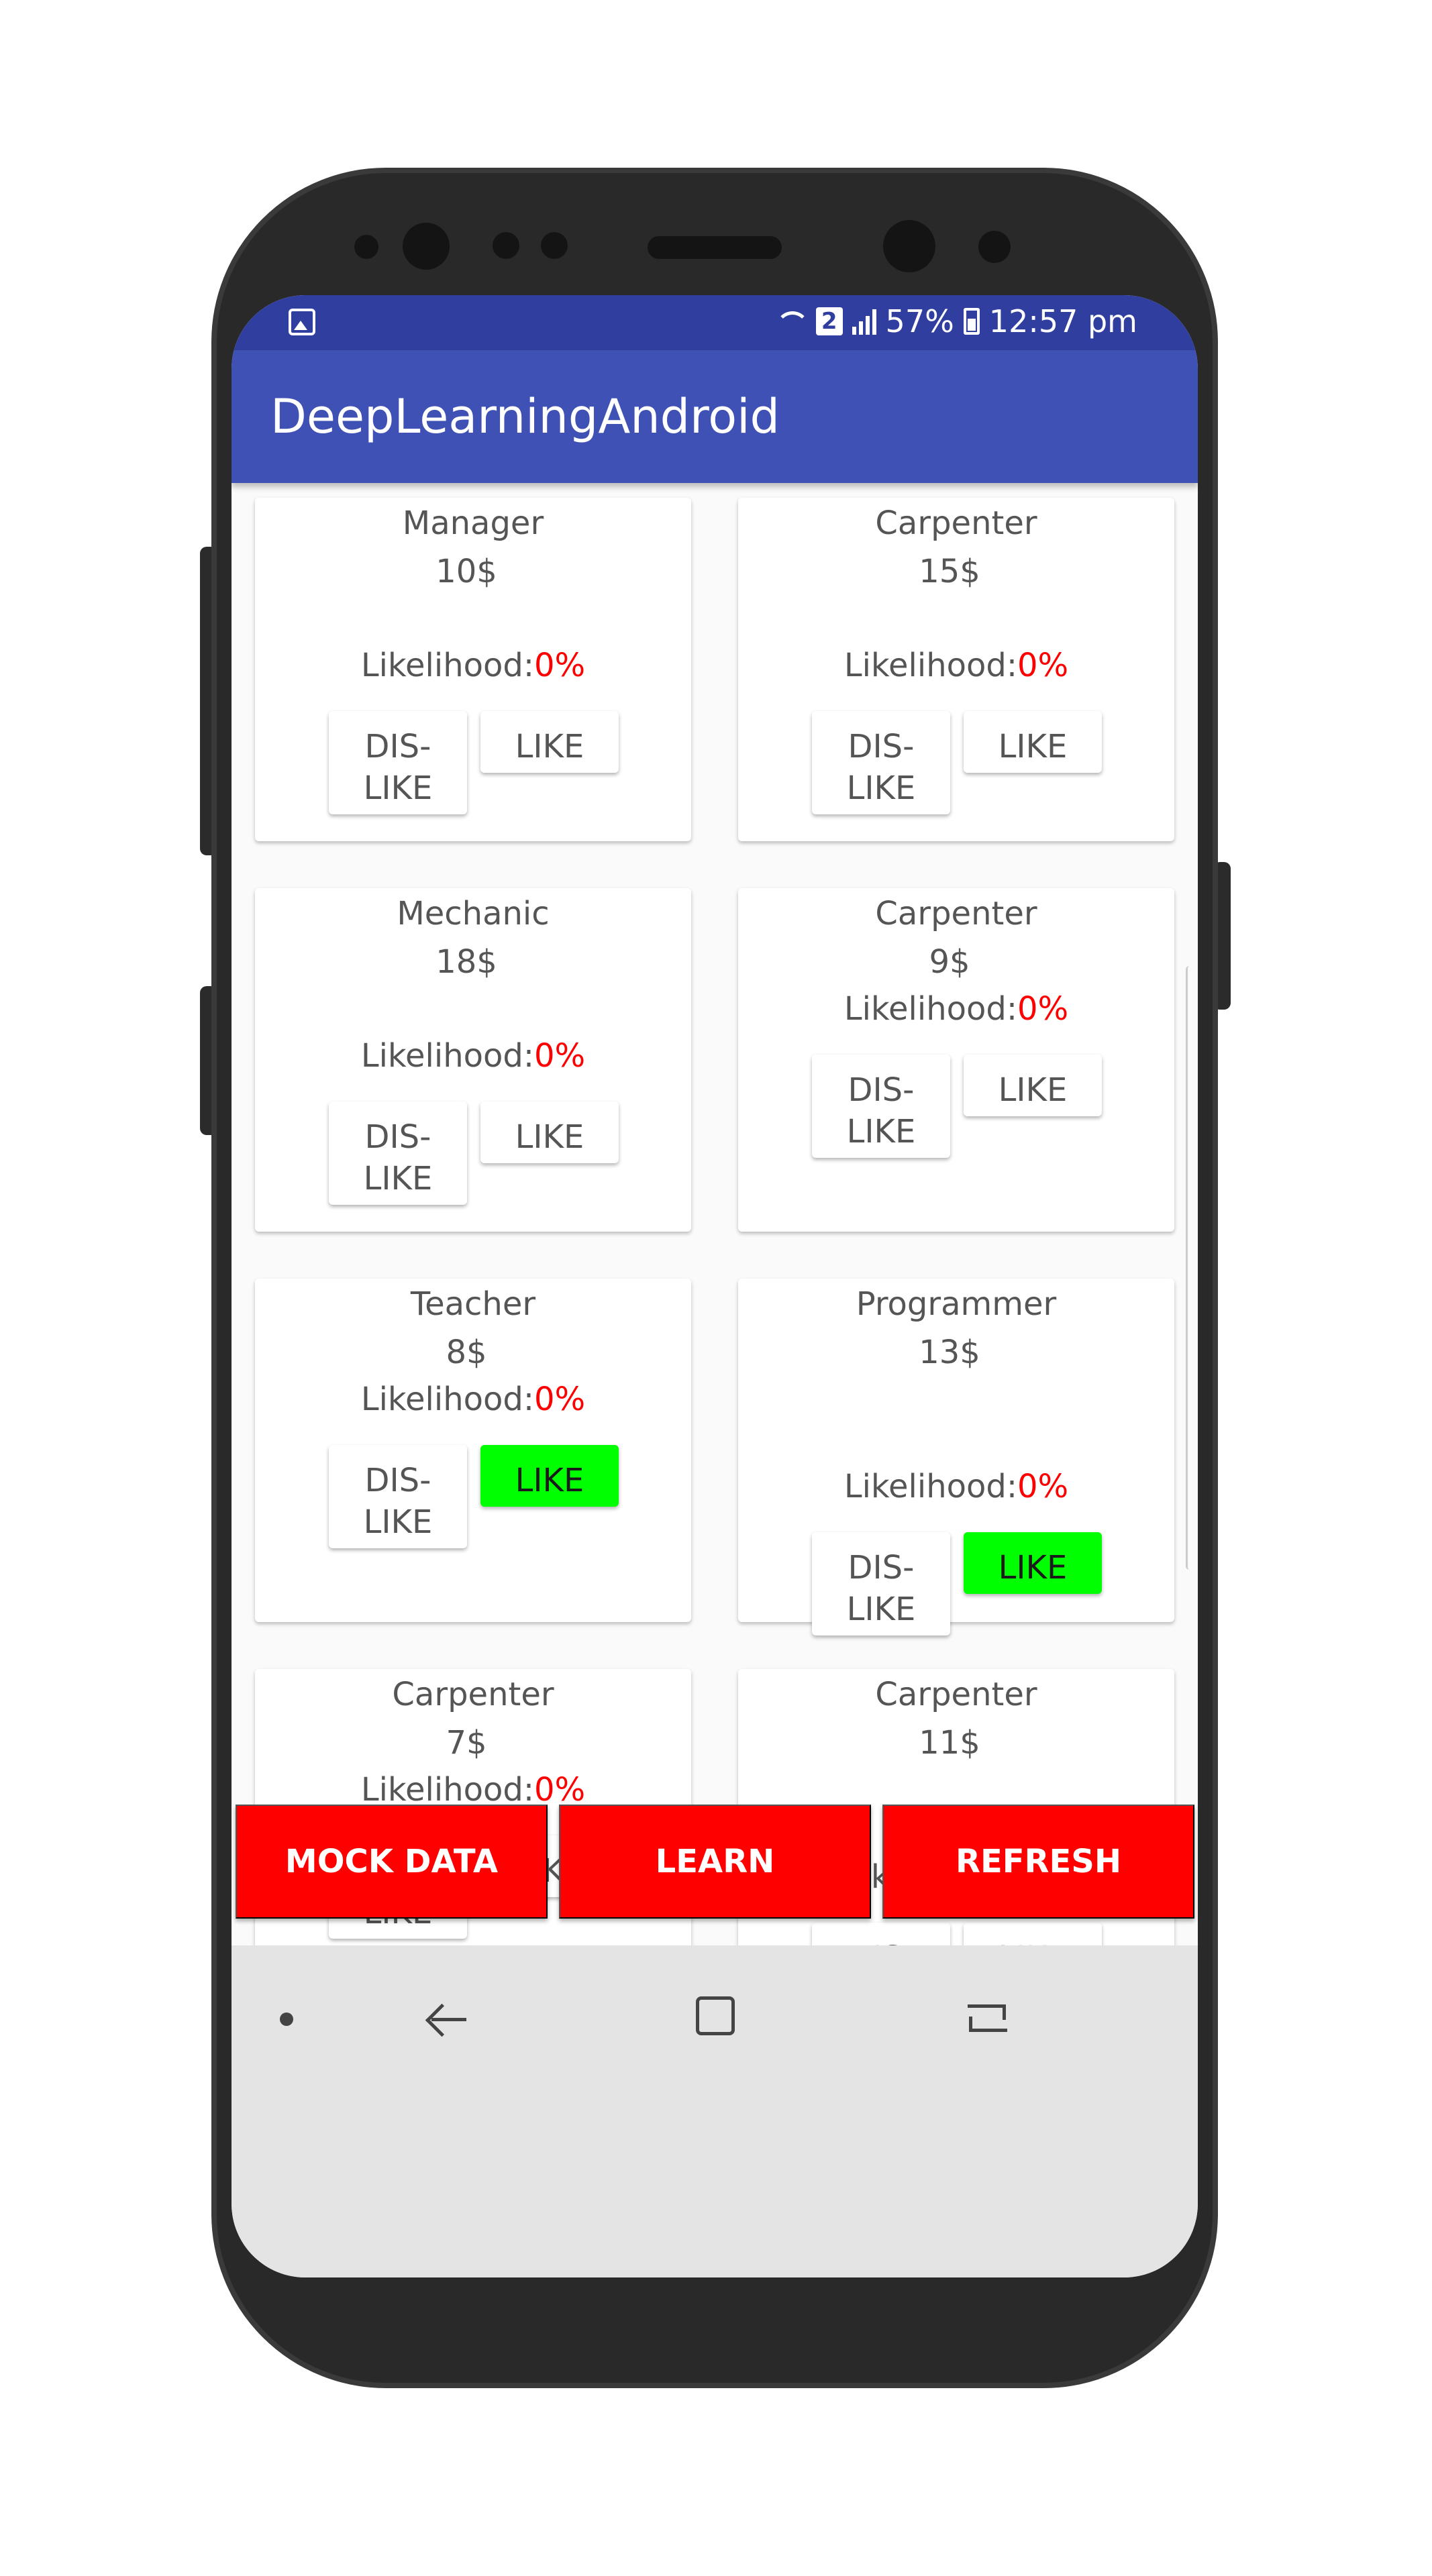 This screenshot has width=1432, height=2576. What do you see at coordinates (956, 1060) in the screenshot?
I see `job-card: Carpenter 9$ Likelihood:0% DIS- LIKE LIKE` at bounding box center [956, 1060].